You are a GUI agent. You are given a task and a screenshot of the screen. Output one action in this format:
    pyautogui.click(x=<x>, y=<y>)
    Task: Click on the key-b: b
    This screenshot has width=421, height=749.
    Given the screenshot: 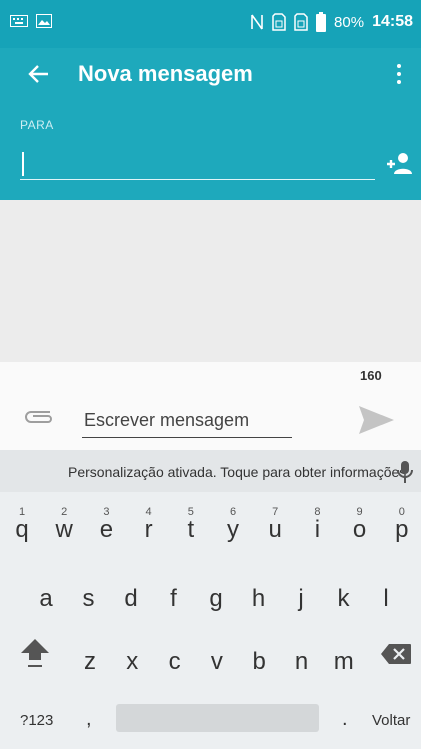 What is the action you would take?
    pyautogui.click(x=259, y=663)
    